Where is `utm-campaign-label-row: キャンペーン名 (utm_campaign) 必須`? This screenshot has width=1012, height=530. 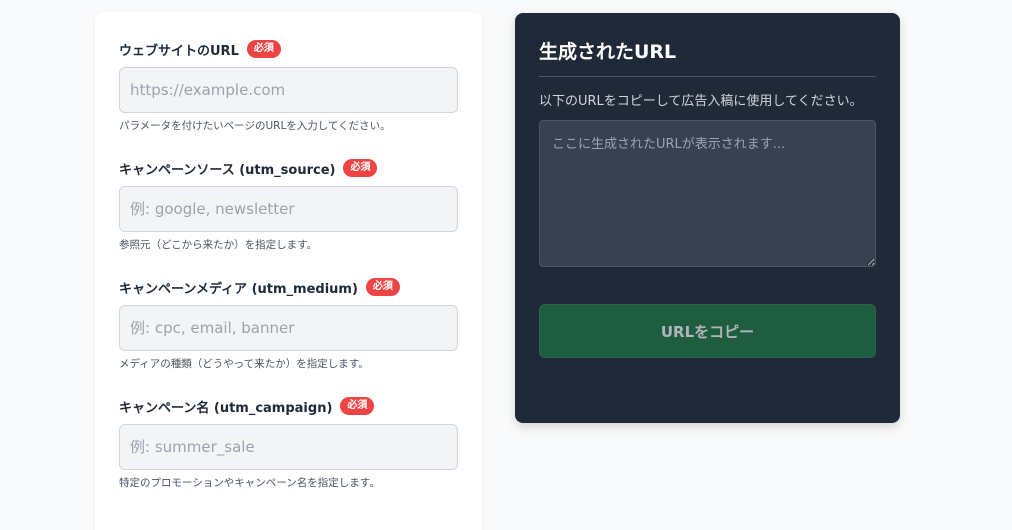 utm-campaign-label-row: キャンペーン名 (utm_campaign) 必須 is located at coordinates (288, 406).